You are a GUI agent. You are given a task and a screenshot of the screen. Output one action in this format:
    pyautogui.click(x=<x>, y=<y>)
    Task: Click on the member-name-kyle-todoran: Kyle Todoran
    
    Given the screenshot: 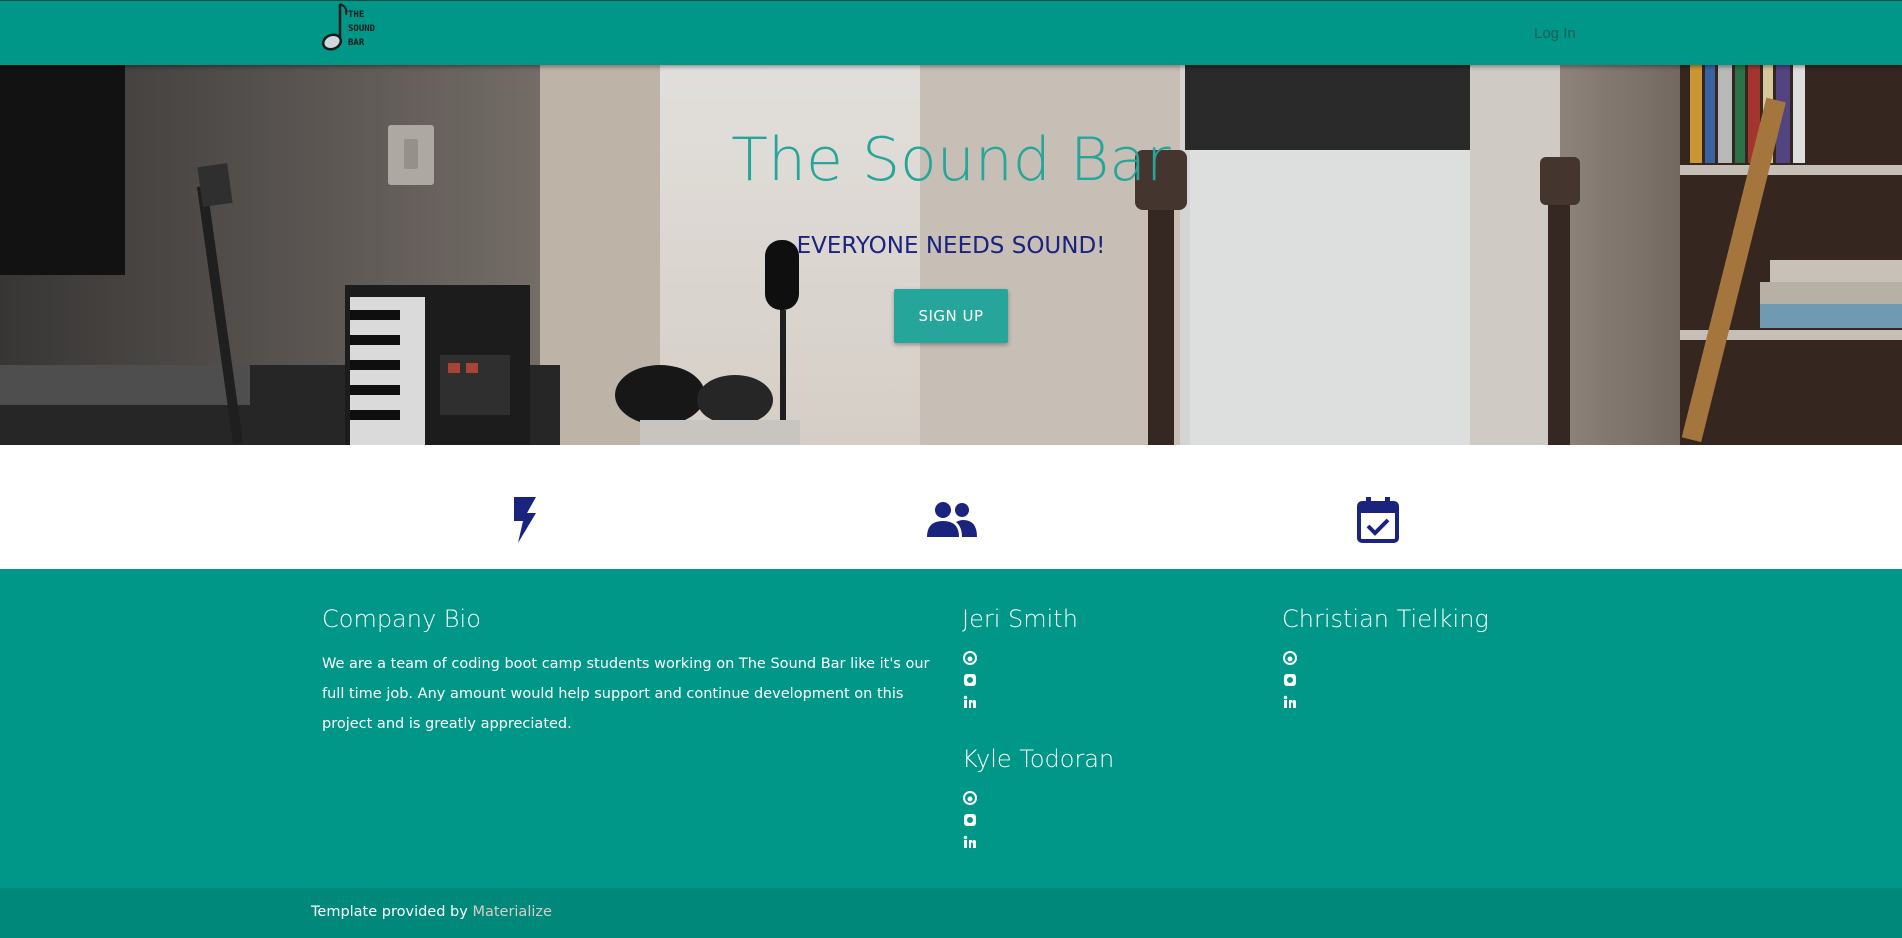 What is the action you would take?
    pyautogui.click(x=1038, y=759)
    